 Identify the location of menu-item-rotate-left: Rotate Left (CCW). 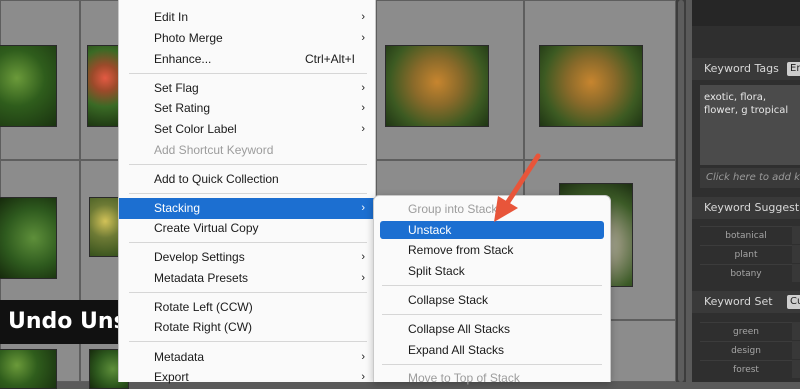
(247, 307).